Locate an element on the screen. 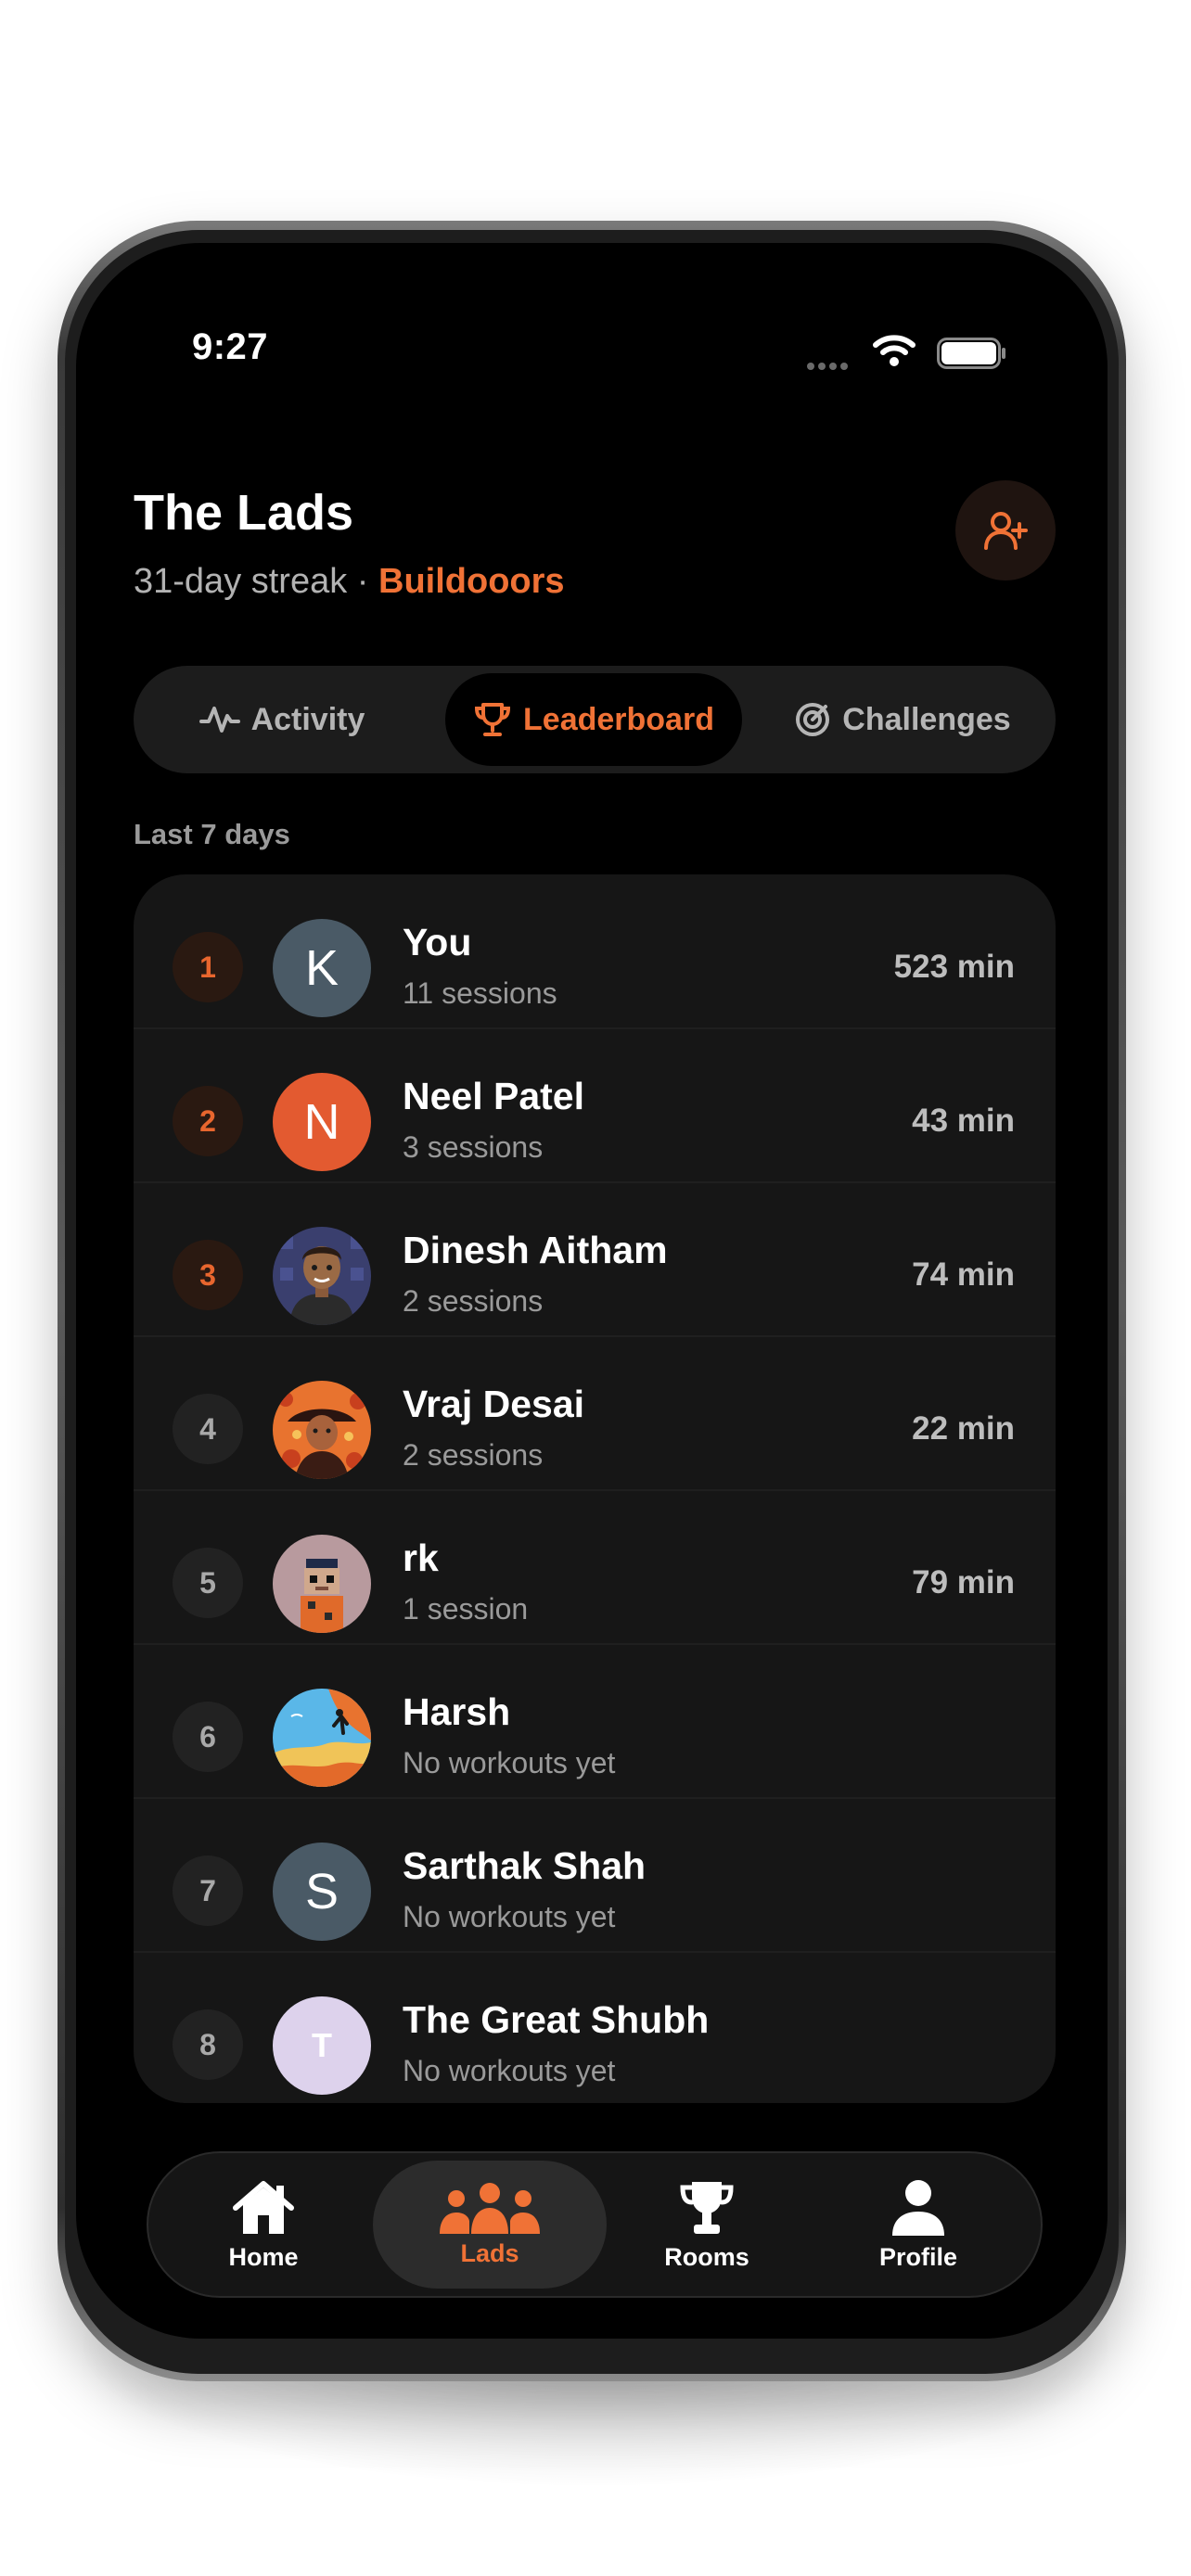 The height and width of the screenshot is (2576, 1191). activity-pulse-icon is located at coordinates (219, 720).